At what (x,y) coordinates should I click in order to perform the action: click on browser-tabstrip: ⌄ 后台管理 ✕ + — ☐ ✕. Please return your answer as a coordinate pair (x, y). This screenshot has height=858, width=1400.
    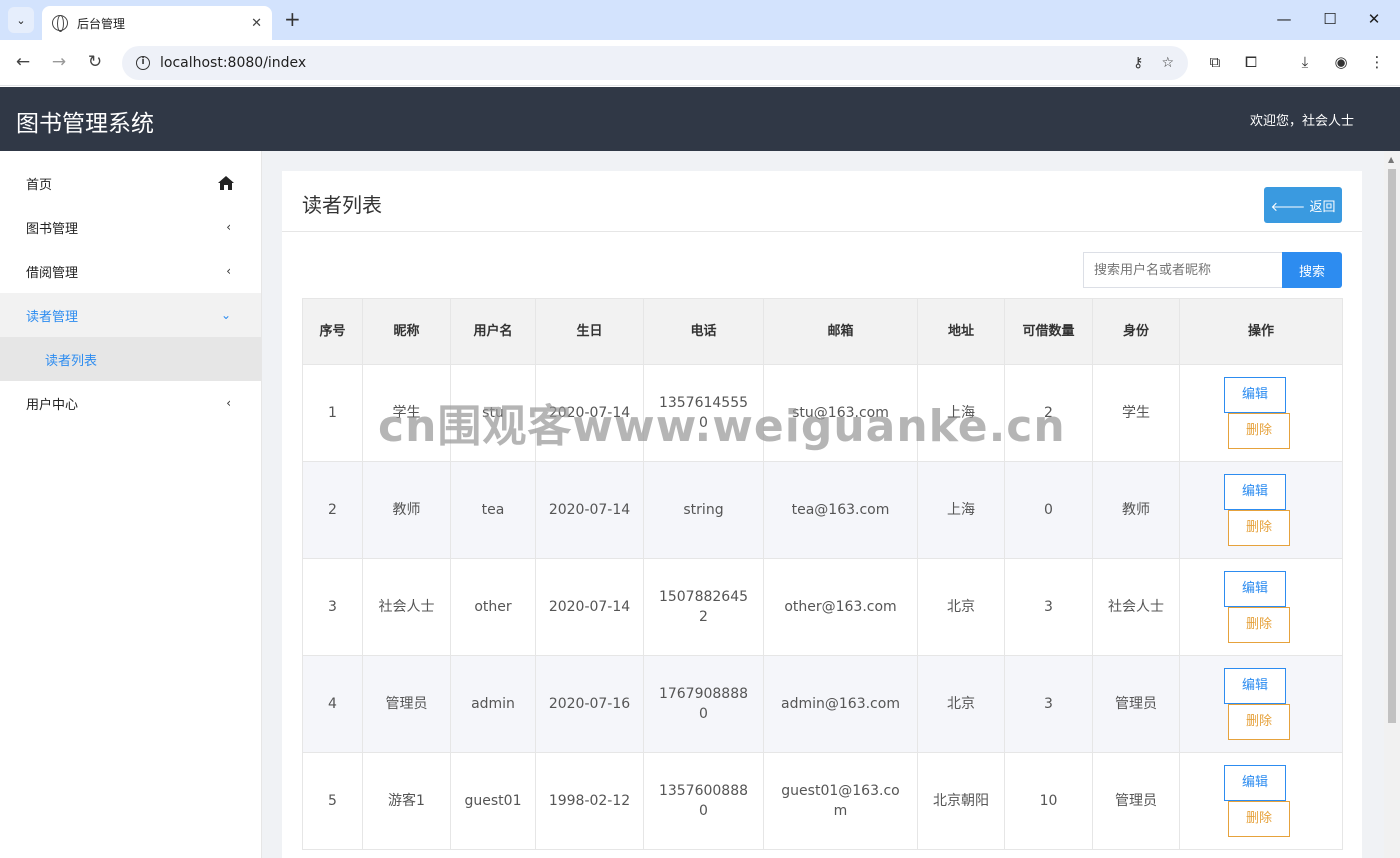
    Looking at the image, I should click on (700, 20).